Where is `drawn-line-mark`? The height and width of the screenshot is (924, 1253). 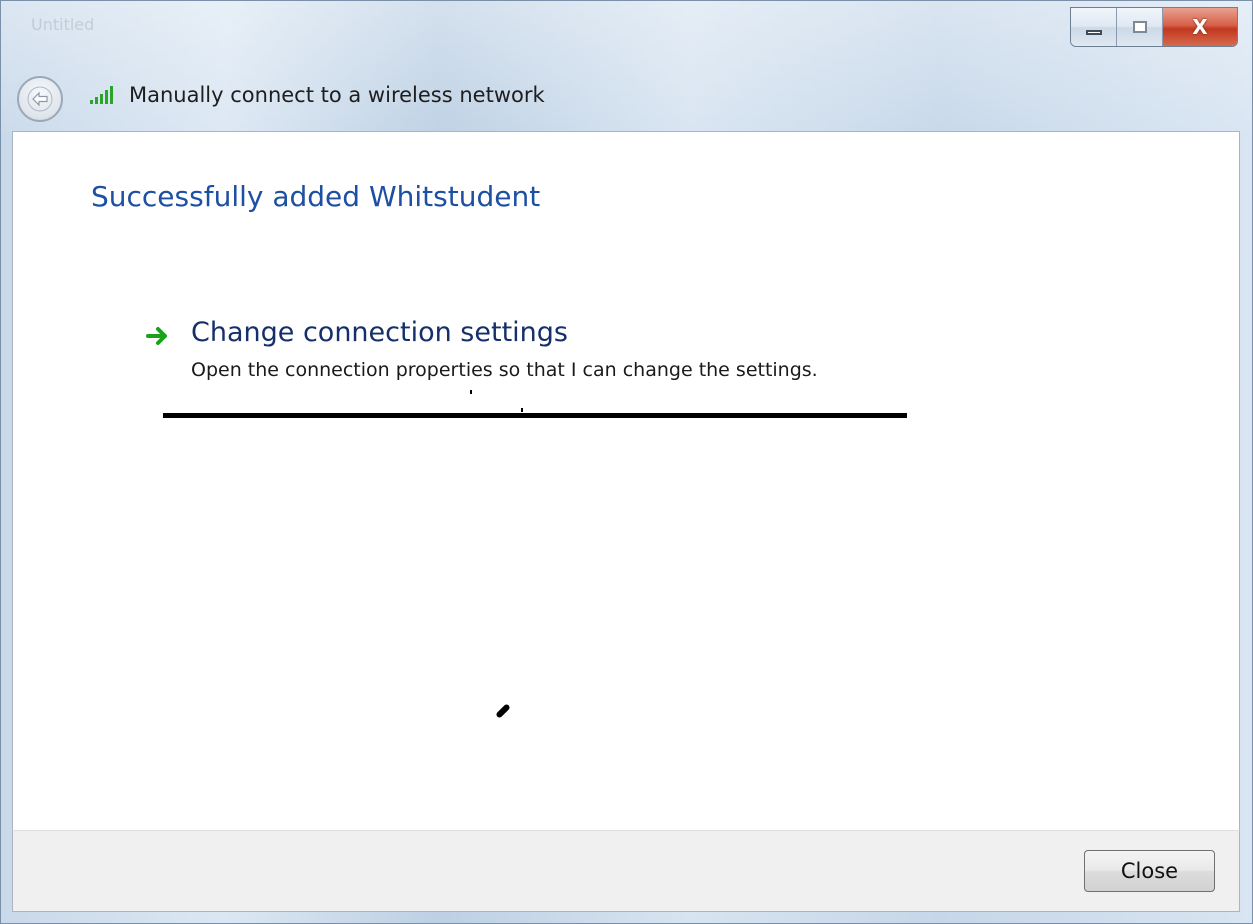
drawn-line-mark is located at coordinates (535, 415).